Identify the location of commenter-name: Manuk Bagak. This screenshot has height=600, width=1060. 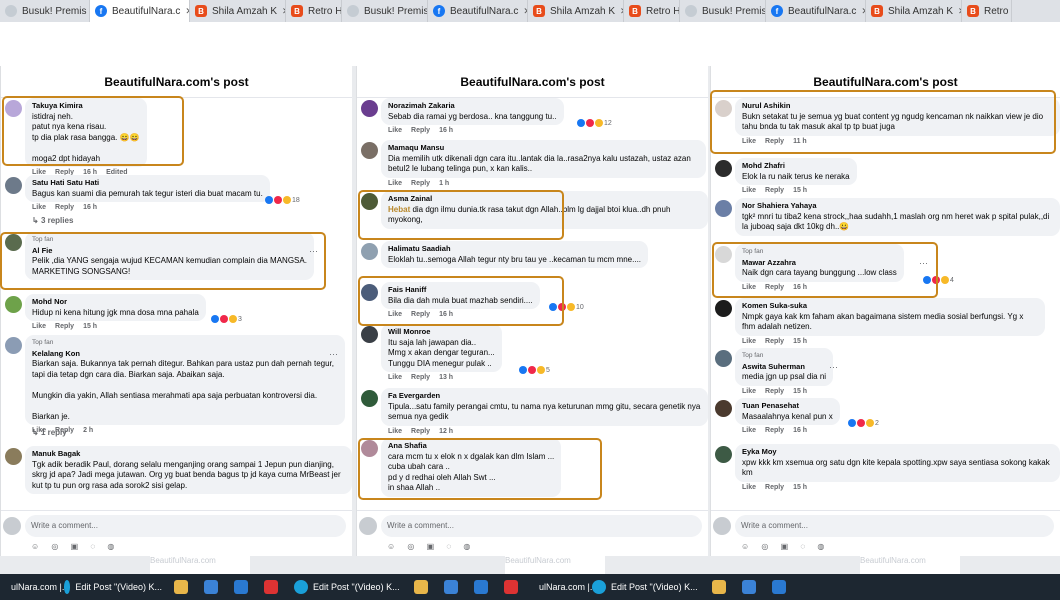
(188, 454).